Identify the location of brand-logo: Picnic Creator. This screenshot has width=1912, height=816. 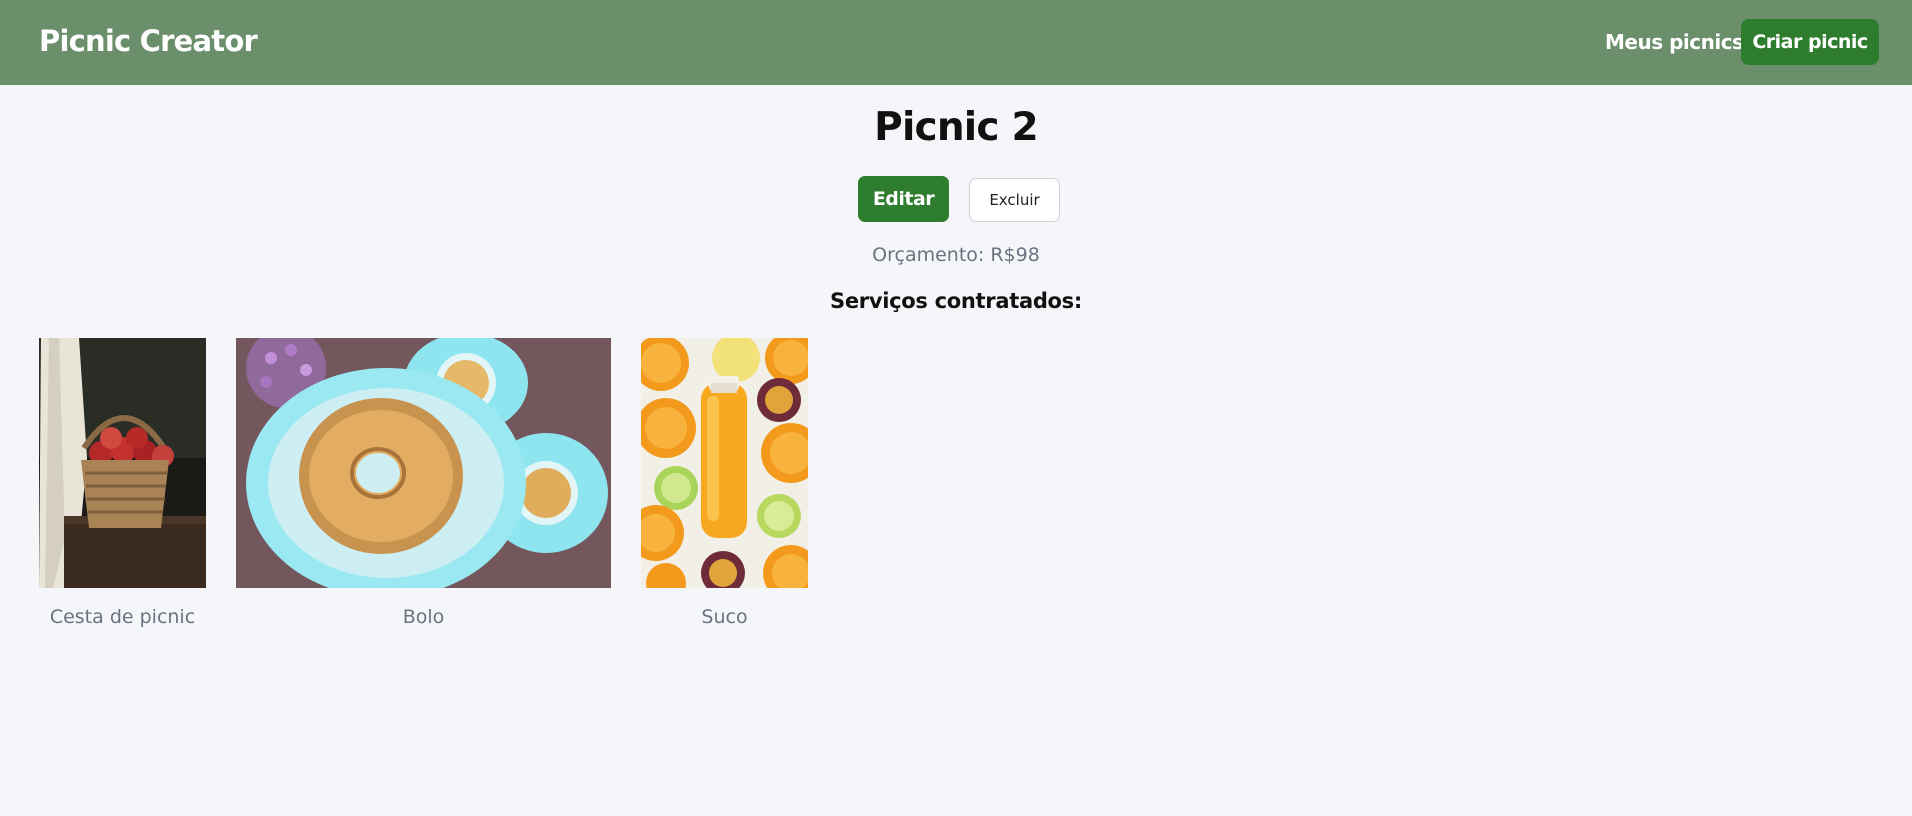
(148, 41).